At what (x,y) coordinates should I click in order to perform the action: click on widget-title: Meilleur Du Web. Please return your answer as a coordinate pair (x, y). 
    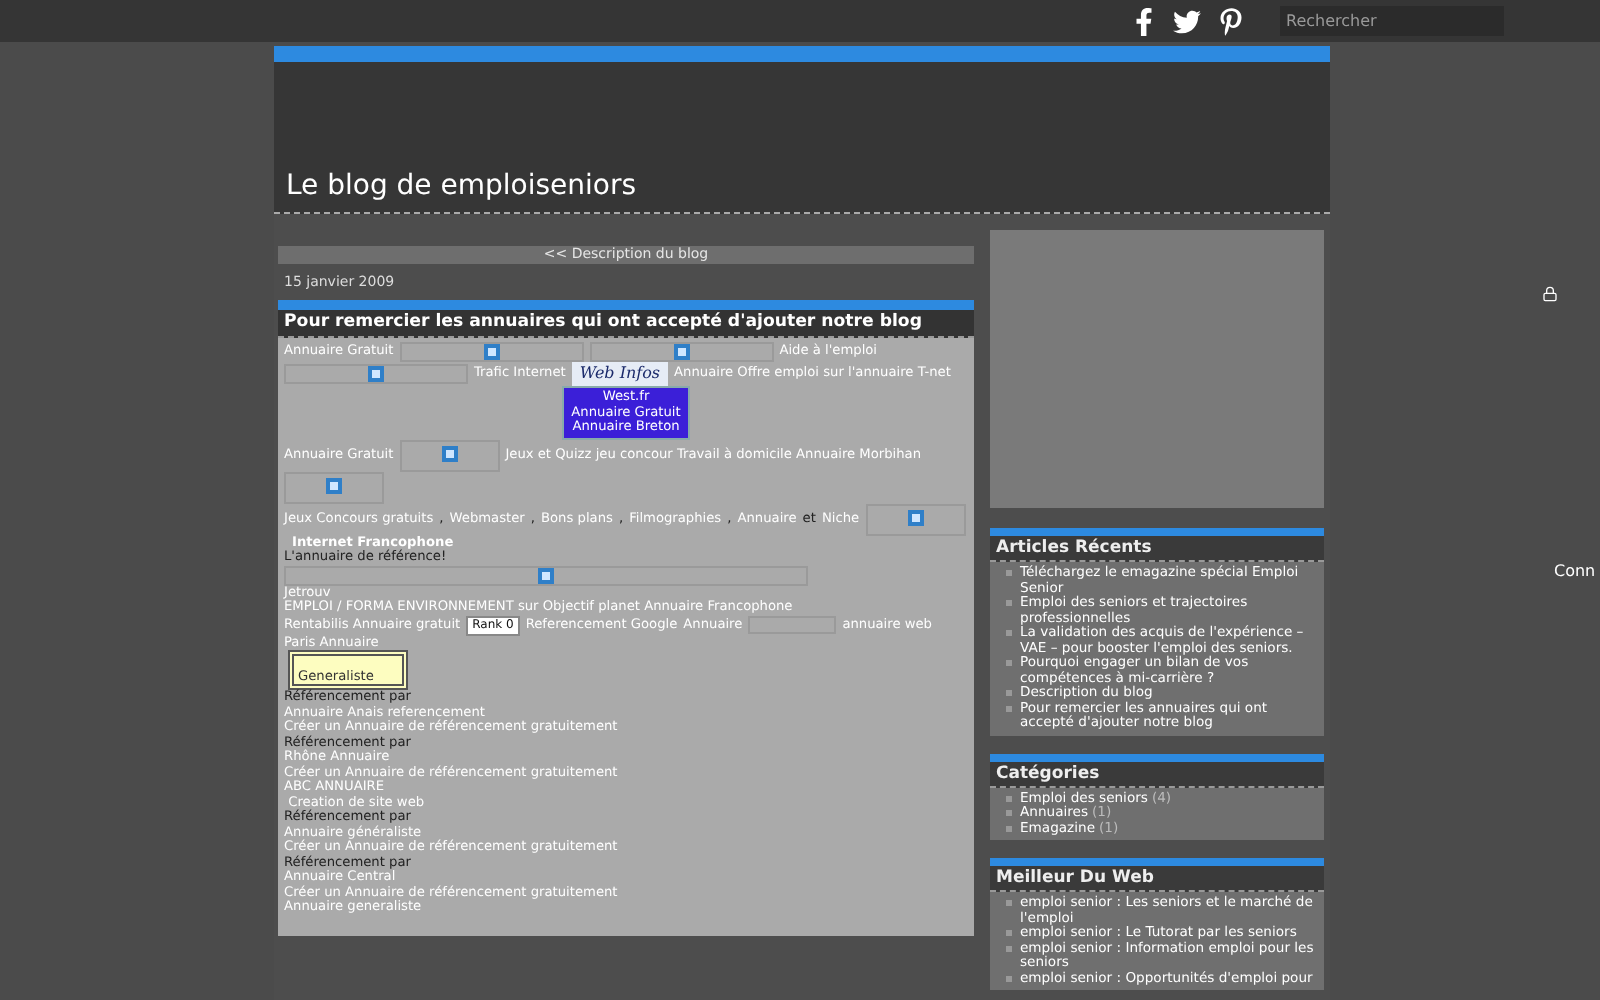
    Looking at the image, I should click on (1157, 879).